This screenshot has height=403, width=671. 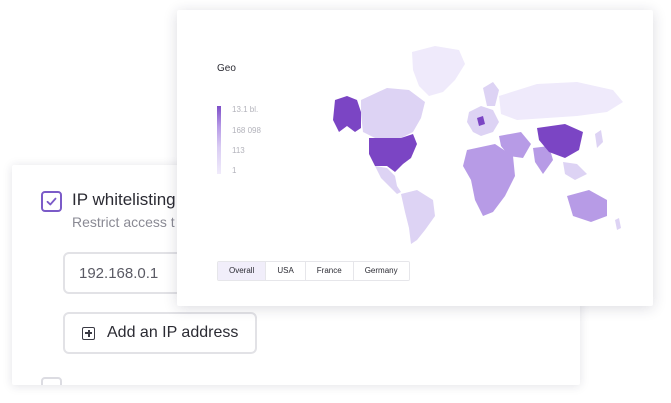 What do you see at coordinates (238, 150) in the screenshot?
I see `legend-label-mid: 113` at bounding box center [238, 150].